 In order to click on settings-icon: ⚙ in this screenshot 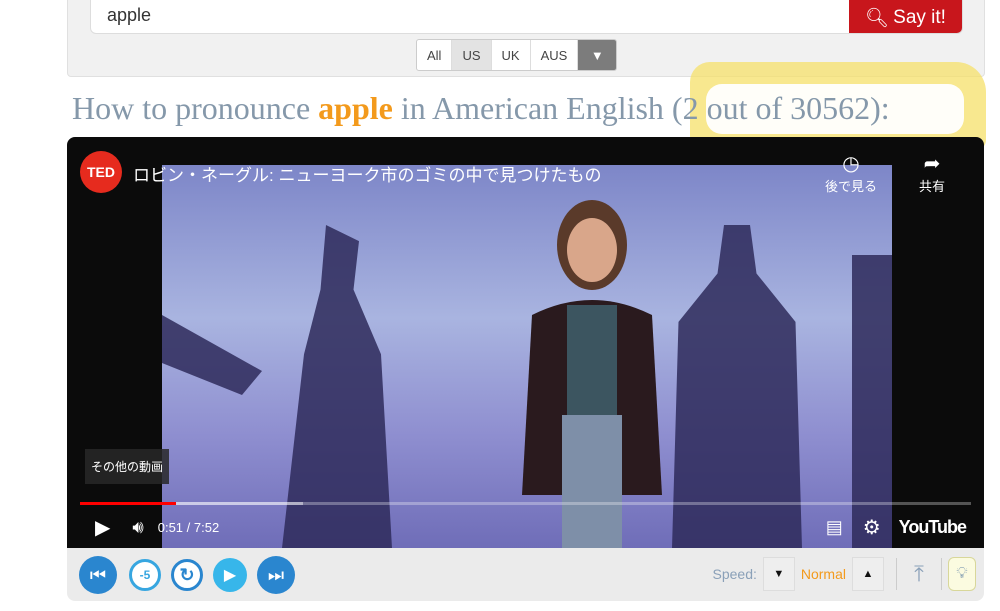, I will do `click(872, 527)`.